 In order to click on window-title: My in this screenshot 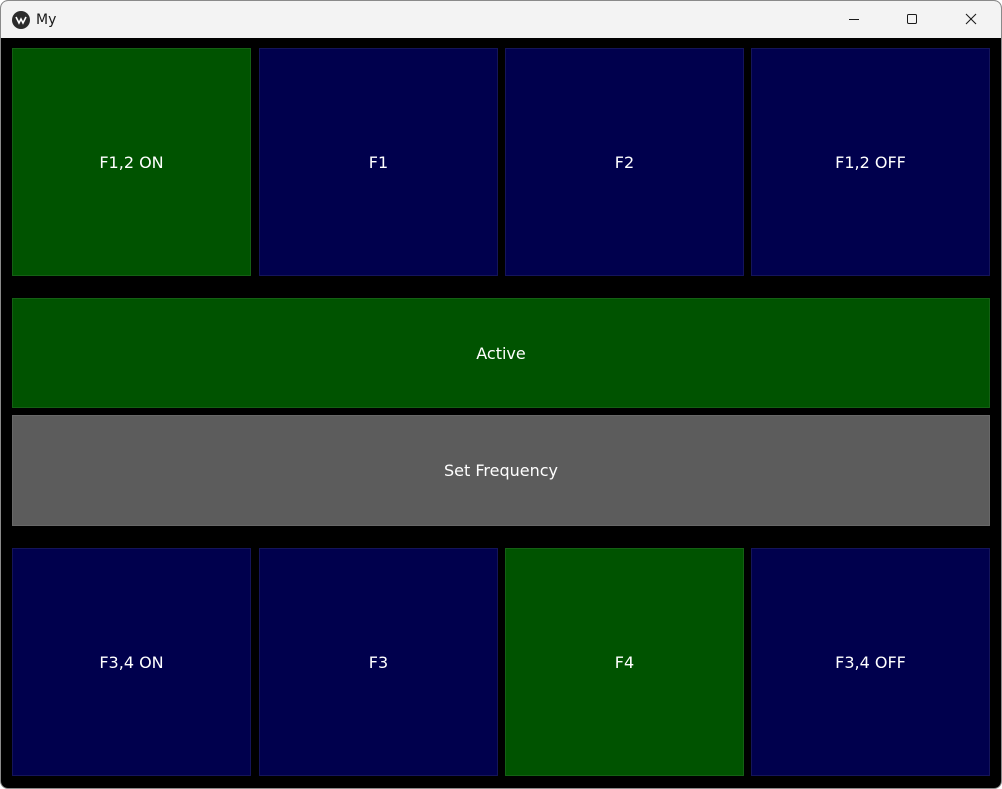, I will do `click(46, 20)`.